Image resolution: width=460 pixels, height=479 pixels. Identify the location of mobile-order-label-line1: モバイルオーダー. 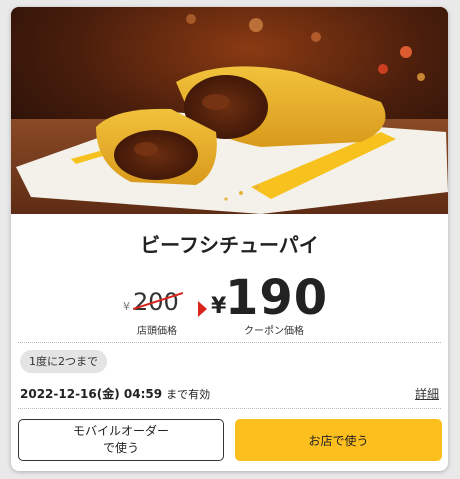
(120, 431).